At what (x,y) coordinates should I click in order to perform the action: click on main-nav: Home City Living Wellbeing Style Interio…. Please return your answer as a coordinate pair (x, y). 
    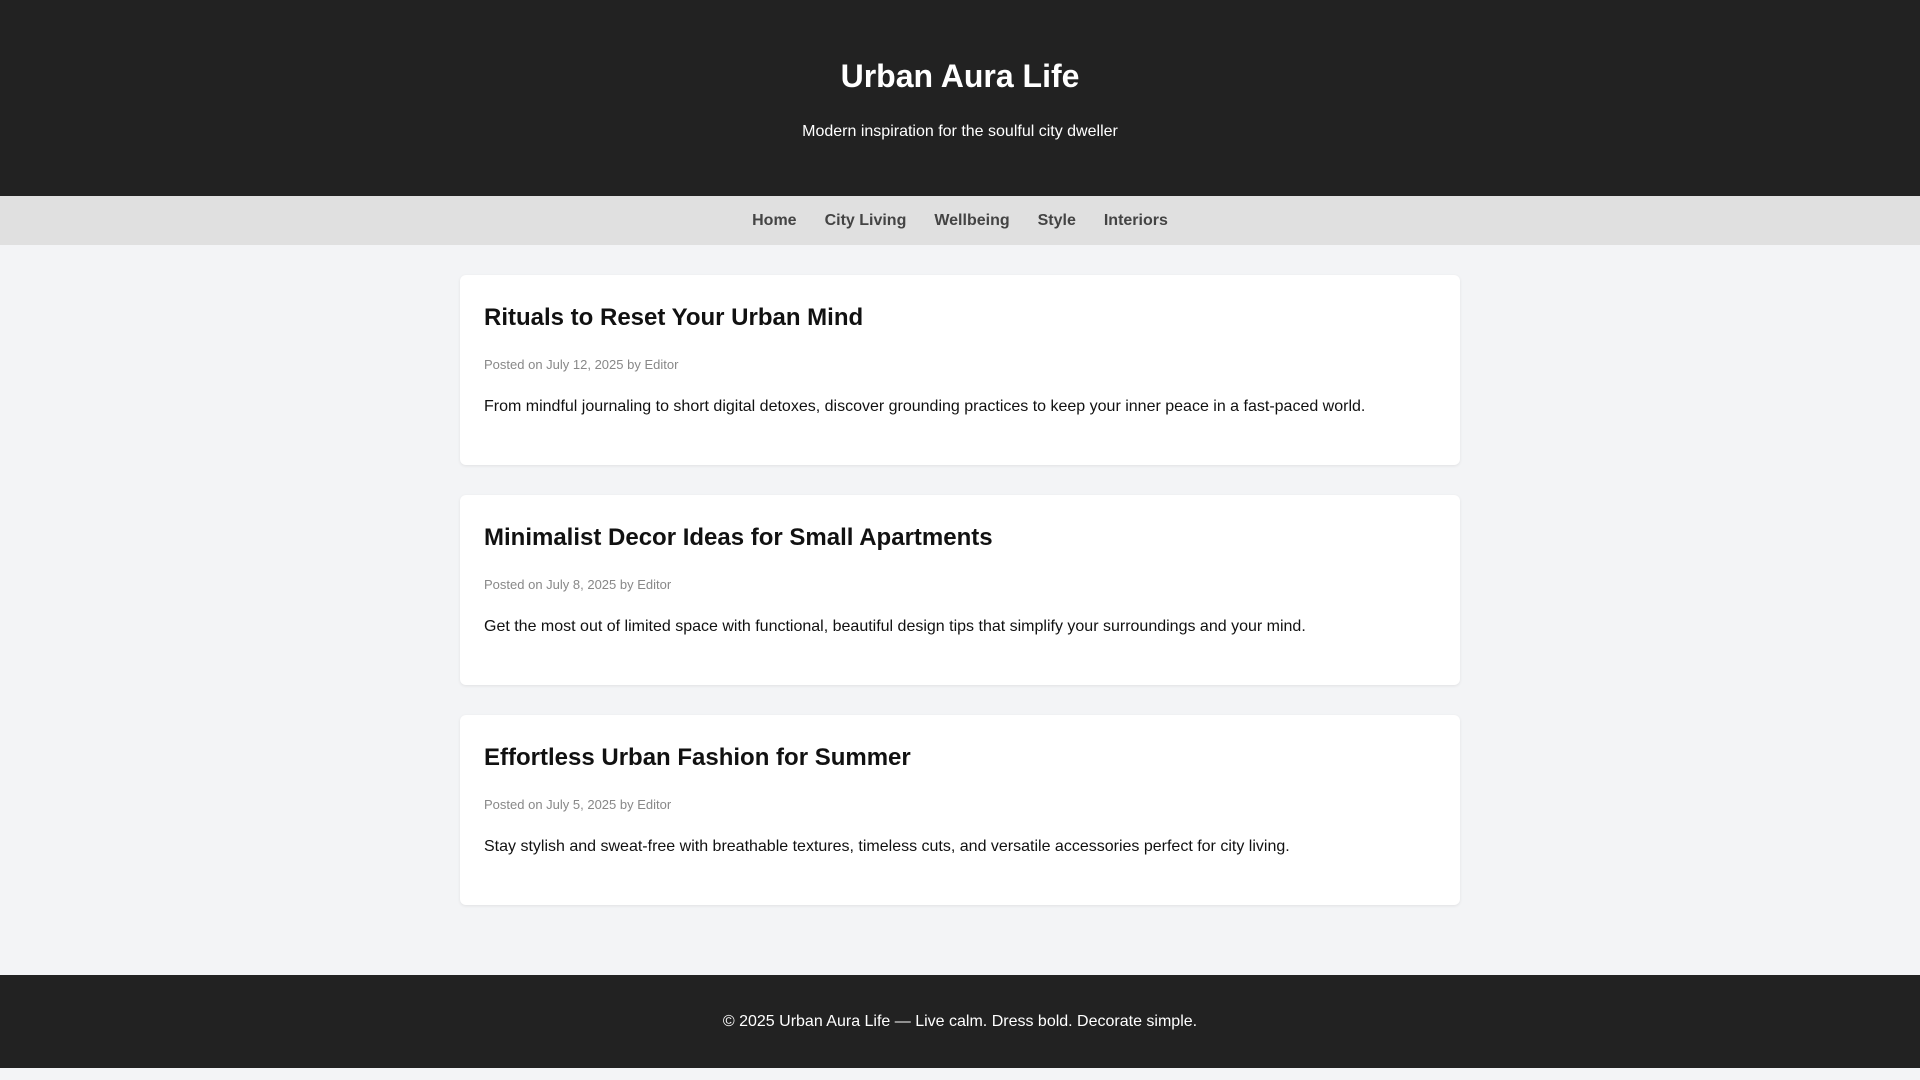
    Looking at the image, I should click on (960, 220).